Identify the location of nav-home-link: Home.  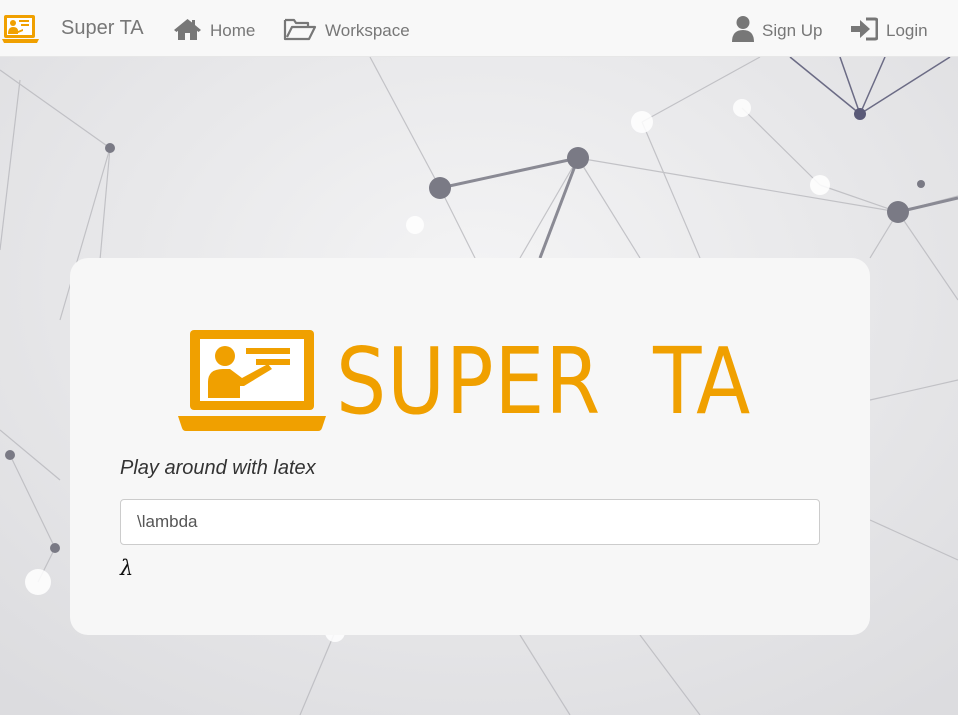
(214, 28).